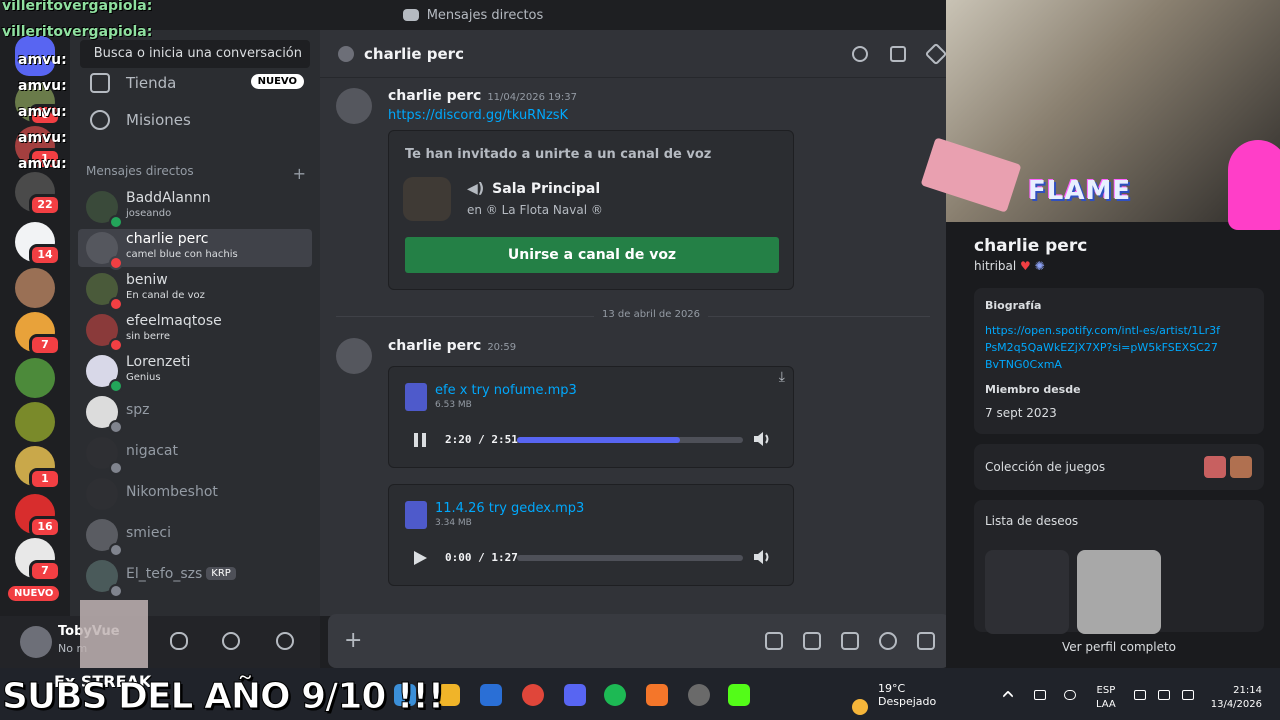 The image size is (1280, 720). What do you see at coordinates (77, 32) in the screenshot?
I see `stream-chat-line: villeritovergapiola:` at bounding box center [77, 32].